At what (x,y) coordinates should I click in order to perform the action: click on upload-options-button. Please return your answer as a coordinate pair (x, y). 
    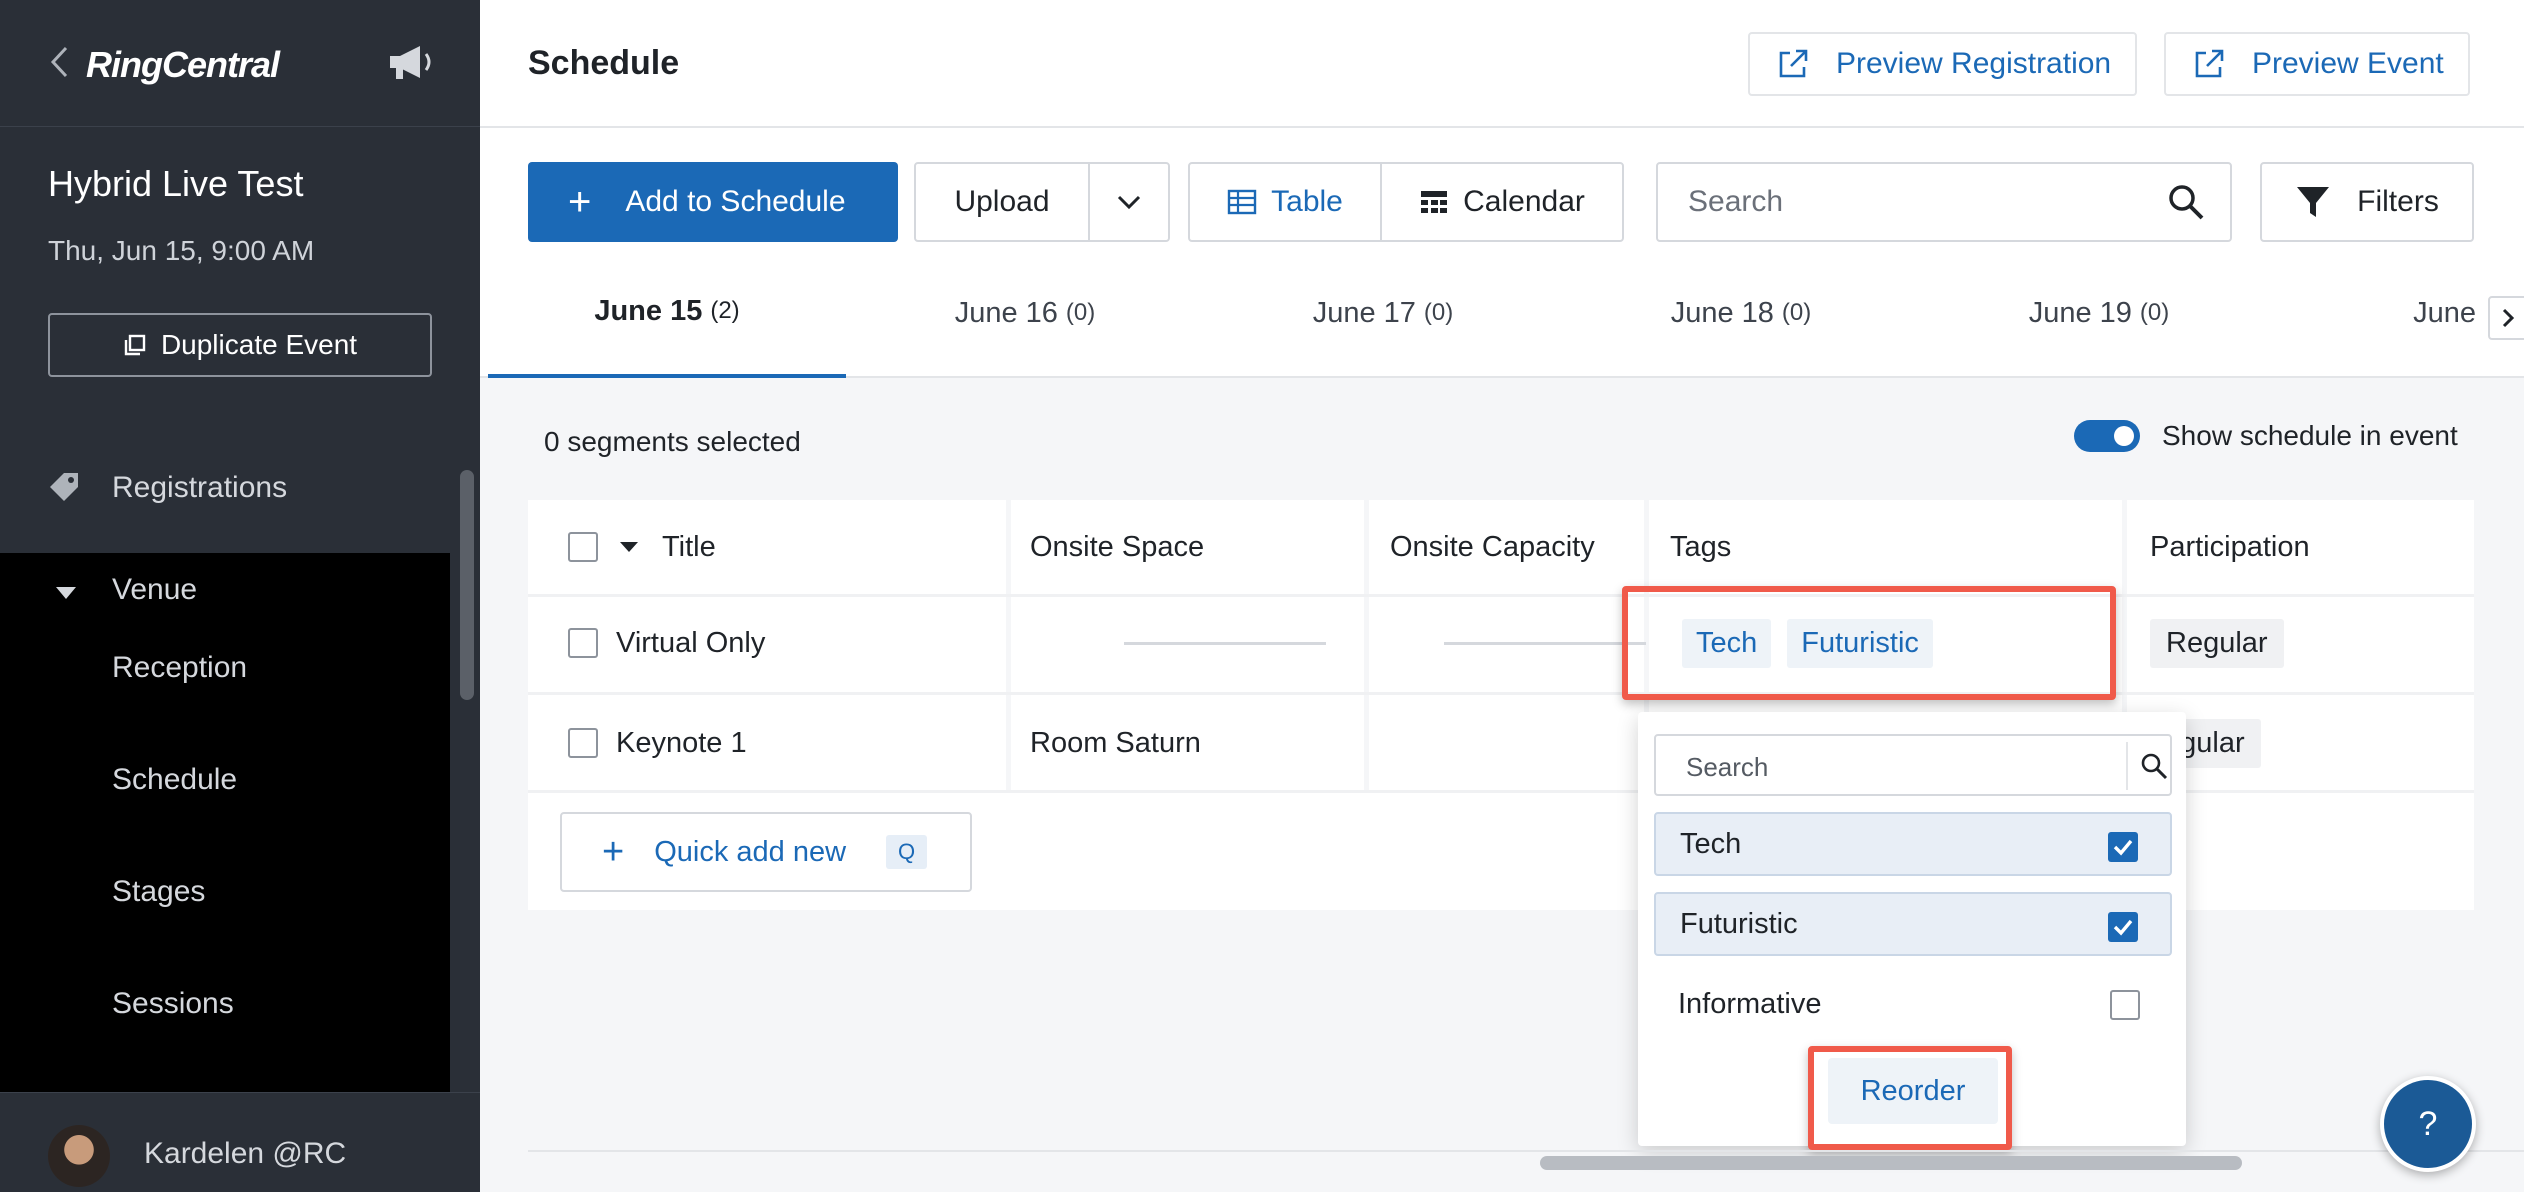
    Looking at the image, I should click on (1129, 202).